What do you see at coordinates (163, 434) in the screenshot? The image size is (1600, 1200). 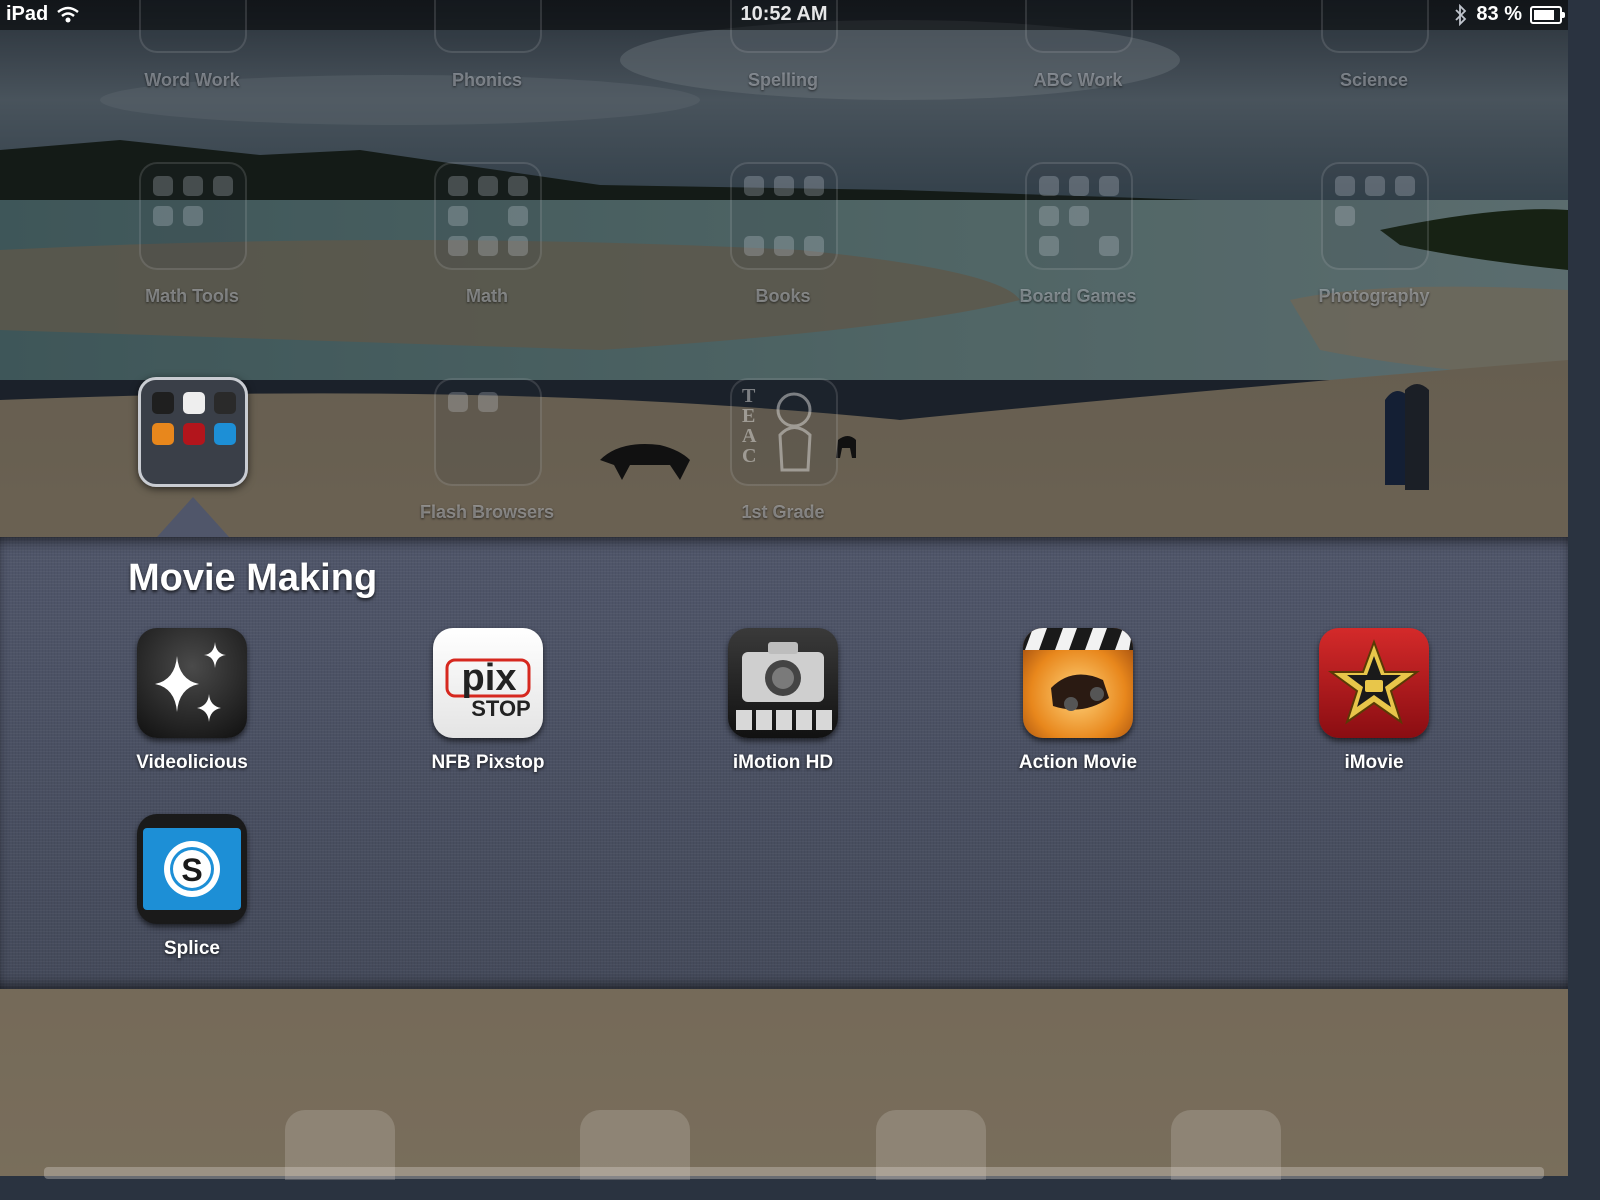 I see `action-mini-icon` at bounding box center [163, 434].